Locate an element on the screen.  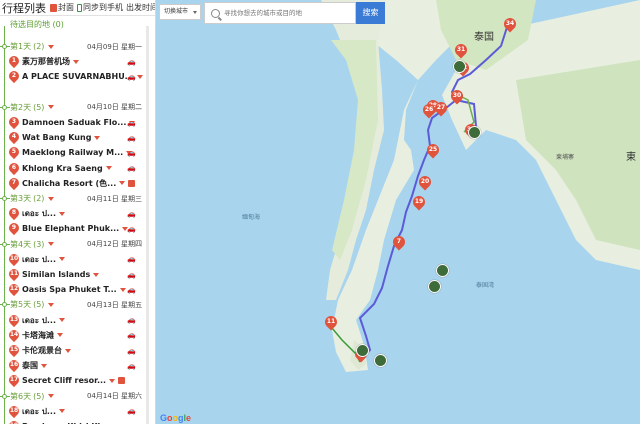
itinerary-item: 1 素万那普机场 🚗 is located at coordinates (73, 61).